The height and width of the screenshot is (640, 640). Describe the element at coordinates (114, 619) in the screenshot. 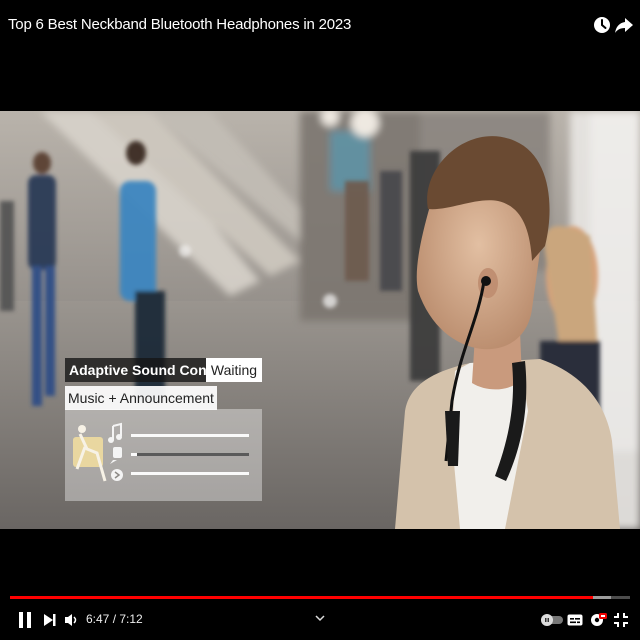

I see `time-display: 6:47 / 7:12` at that location.